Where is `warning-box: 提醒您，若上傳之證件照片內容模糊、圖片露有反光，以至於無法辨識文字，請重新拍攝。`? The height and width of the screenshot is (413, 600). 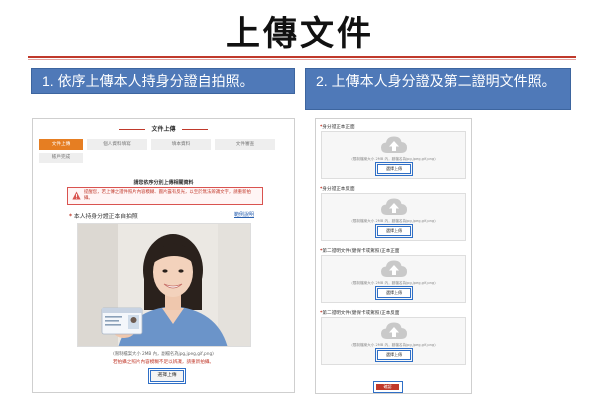 warning-box: 提醒您，若上傳之證件照片內容模糊、圖片露有反光，以至於無法辨識文字，請重新拍攝。 is located at coordinates (165, 196).